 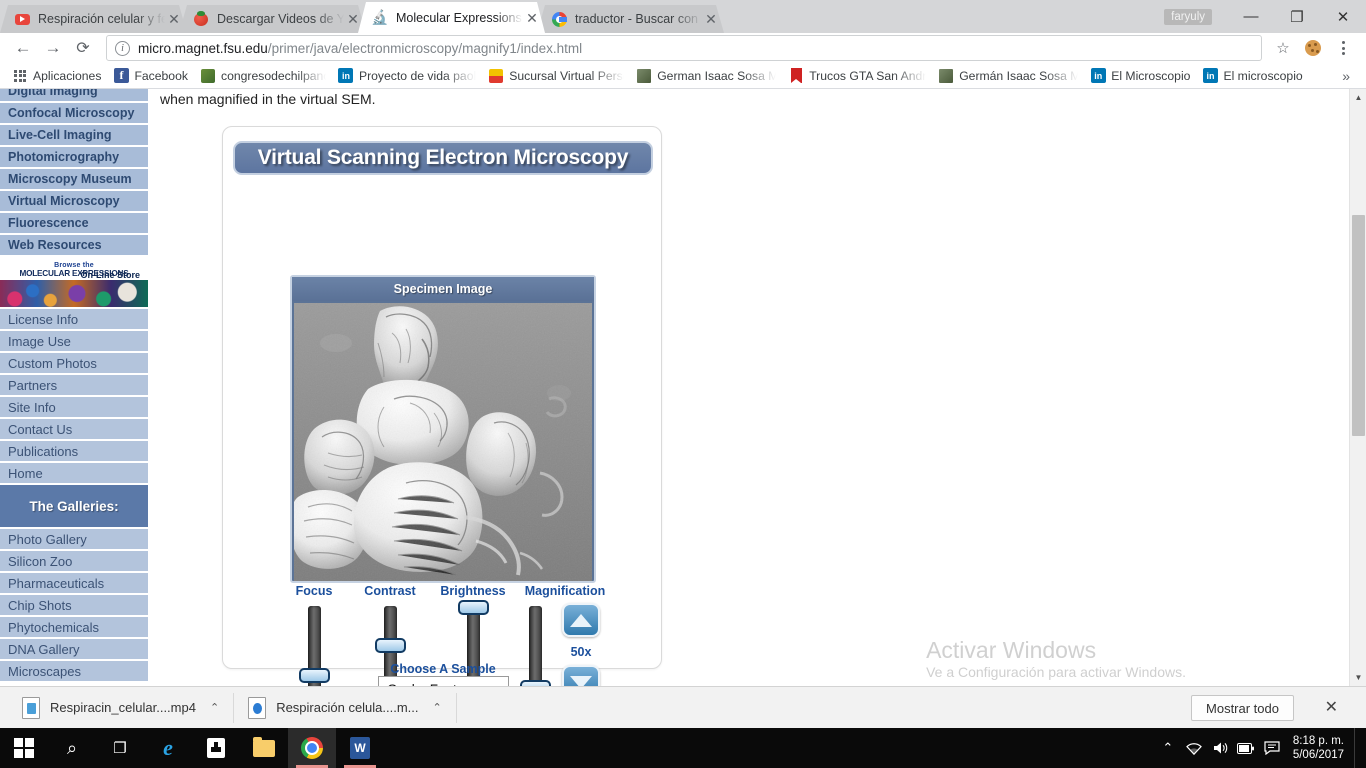 I want to click on bookmark-apps: Aplicaciones, so click(x=56, y=76).